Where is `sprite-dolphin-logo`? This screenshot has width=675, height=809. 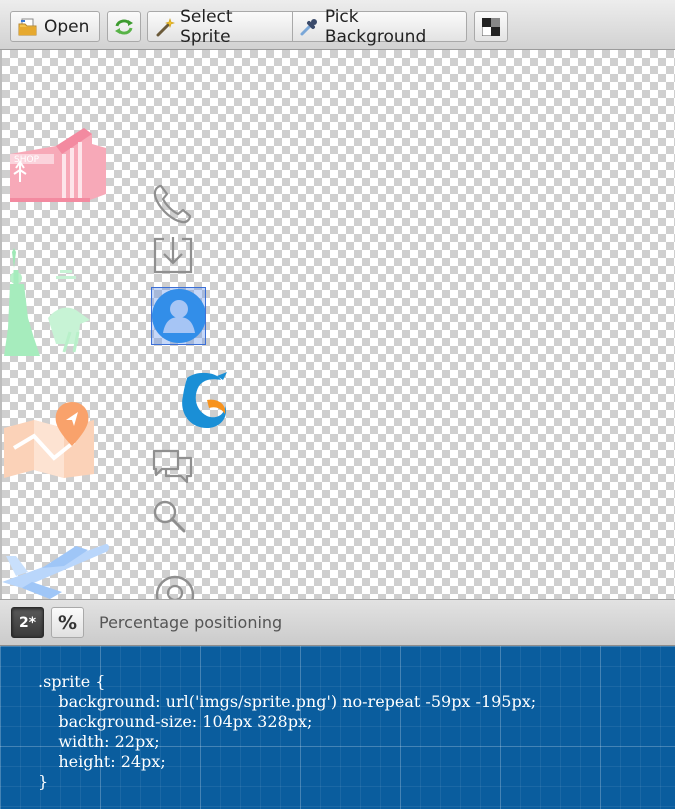
sprite-dolphin-logo is located at coordinates (204, 400).